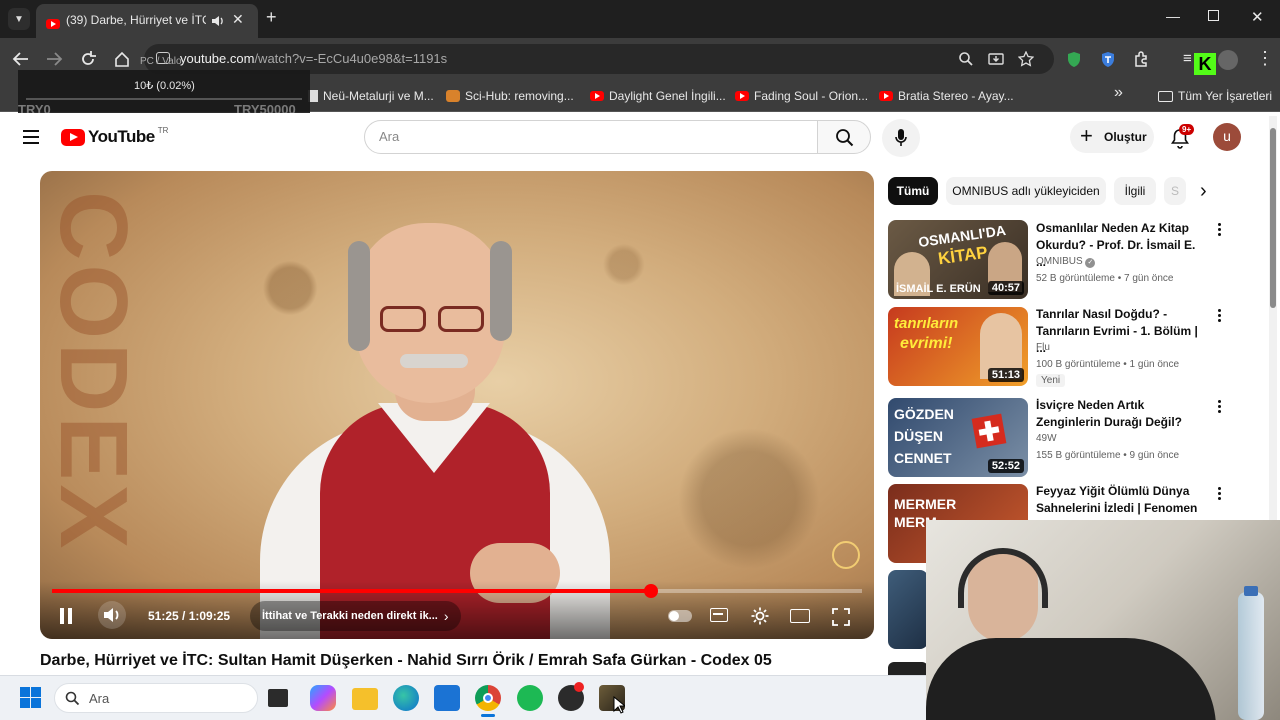 Image resolution: width=1280 pixels, height=720 pixels. What do you see at coordinates (1003, 578) in the screenshot?
I see `headphones-icon` at bounding box center [1003, 578].